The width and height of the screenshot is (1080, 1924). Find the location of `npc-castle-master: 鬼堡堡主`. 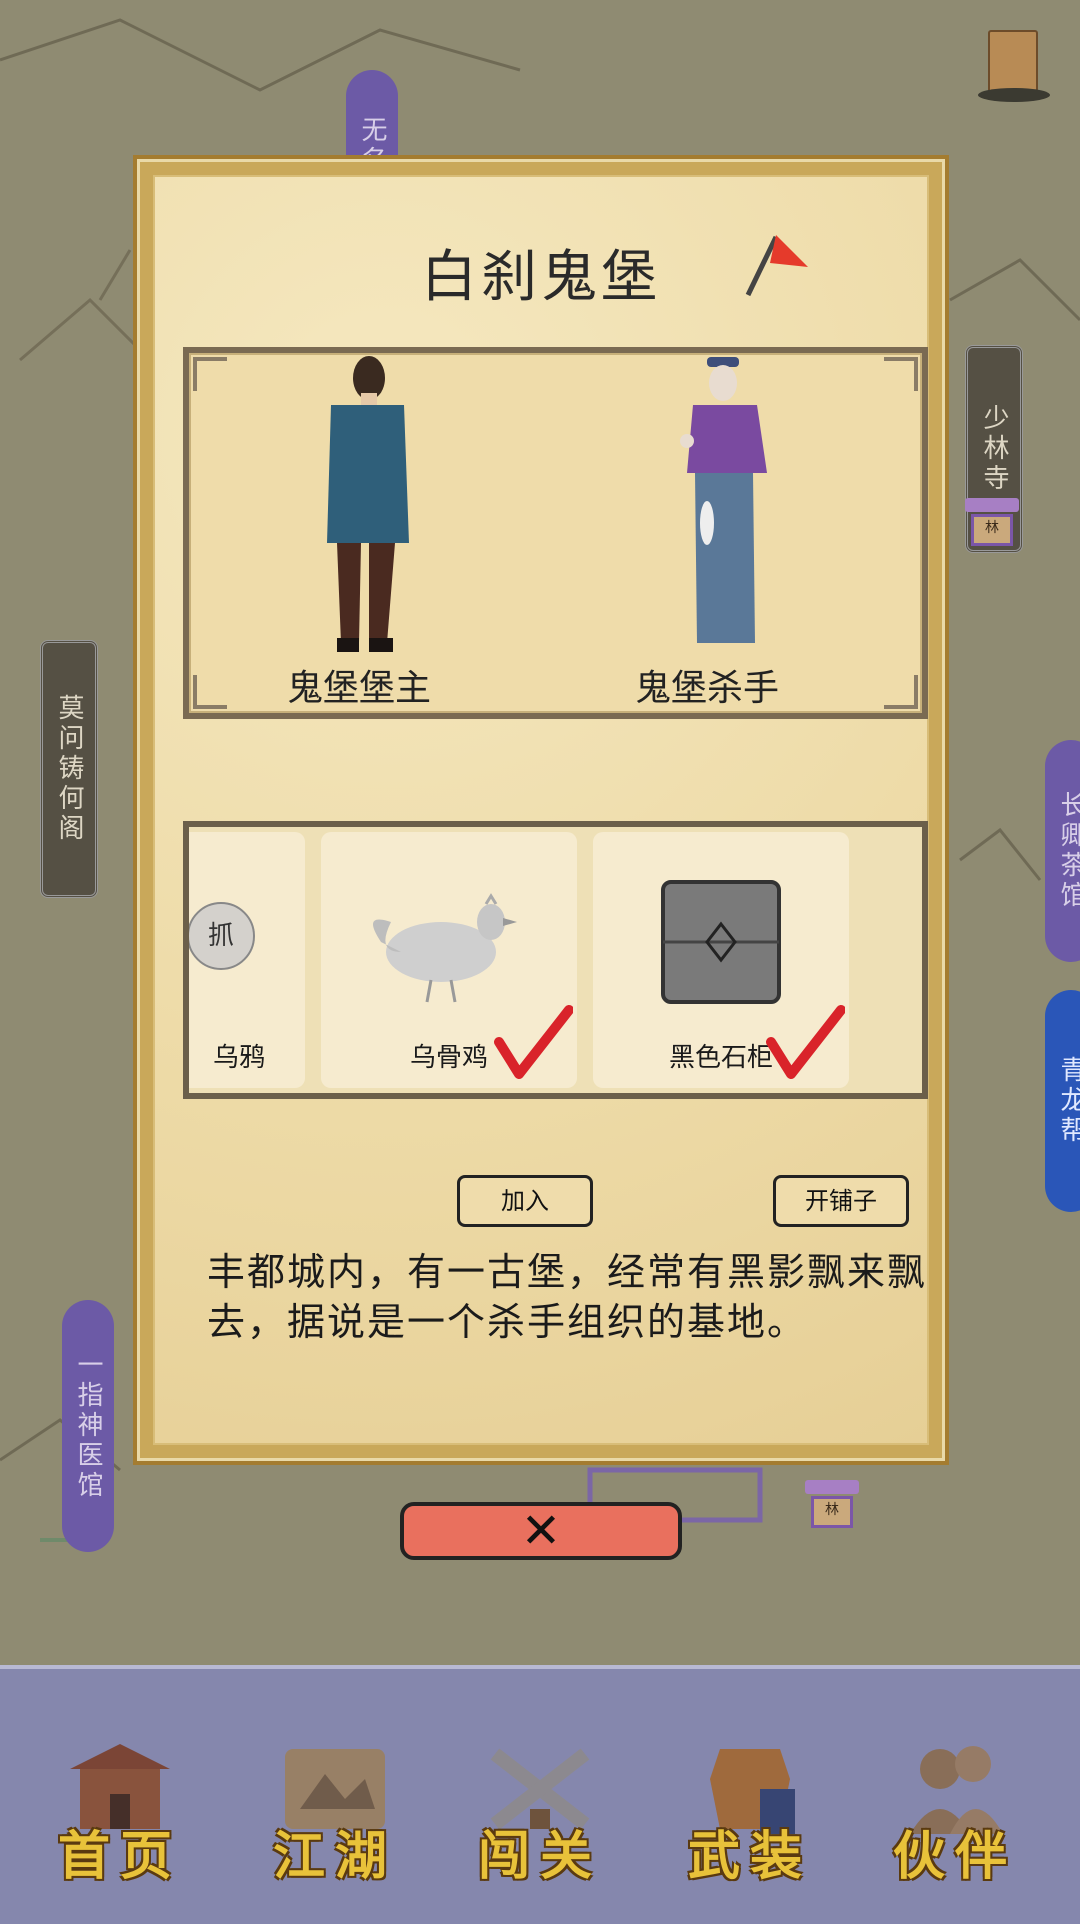

npc-castle-master: 鬼堡堡主 is located at coordinates (359, 533).